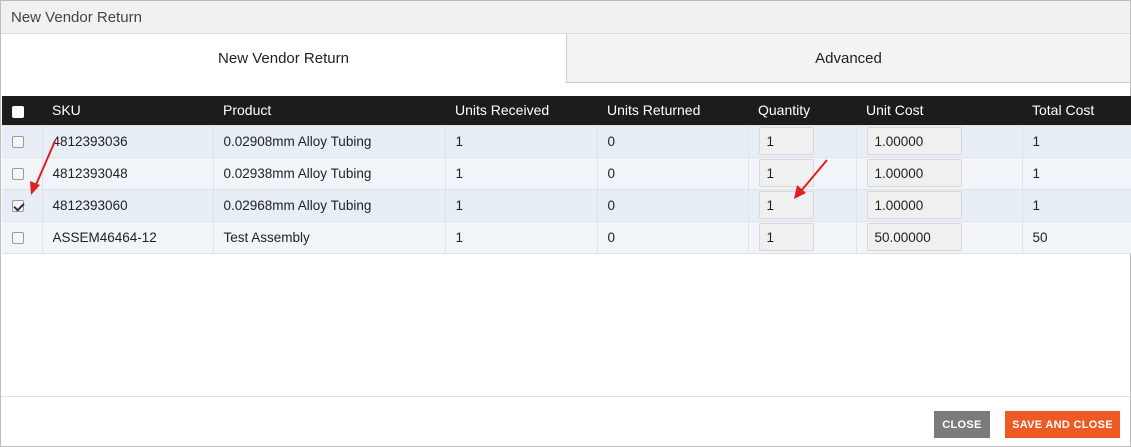 The height and width of the screenshot is (447, 1131). I want to click on product-cell: 0.02908mm Alloy Tubing, so click(329, 140).